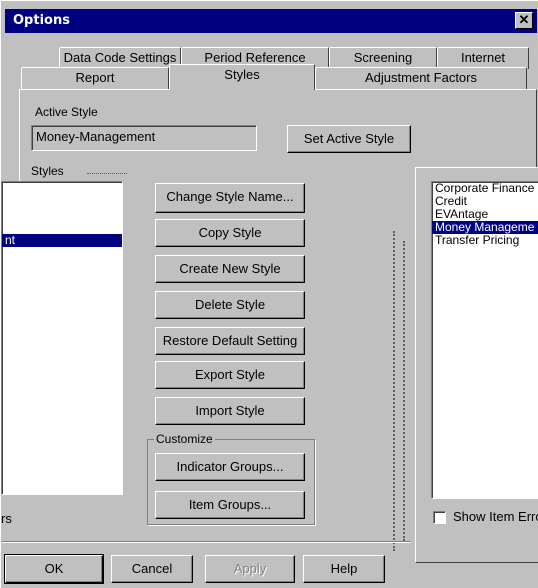  What do you see at coordinates (47, 171) in the screenshot?
I see `styles-label: Styles` at bounding box center [47, 171].